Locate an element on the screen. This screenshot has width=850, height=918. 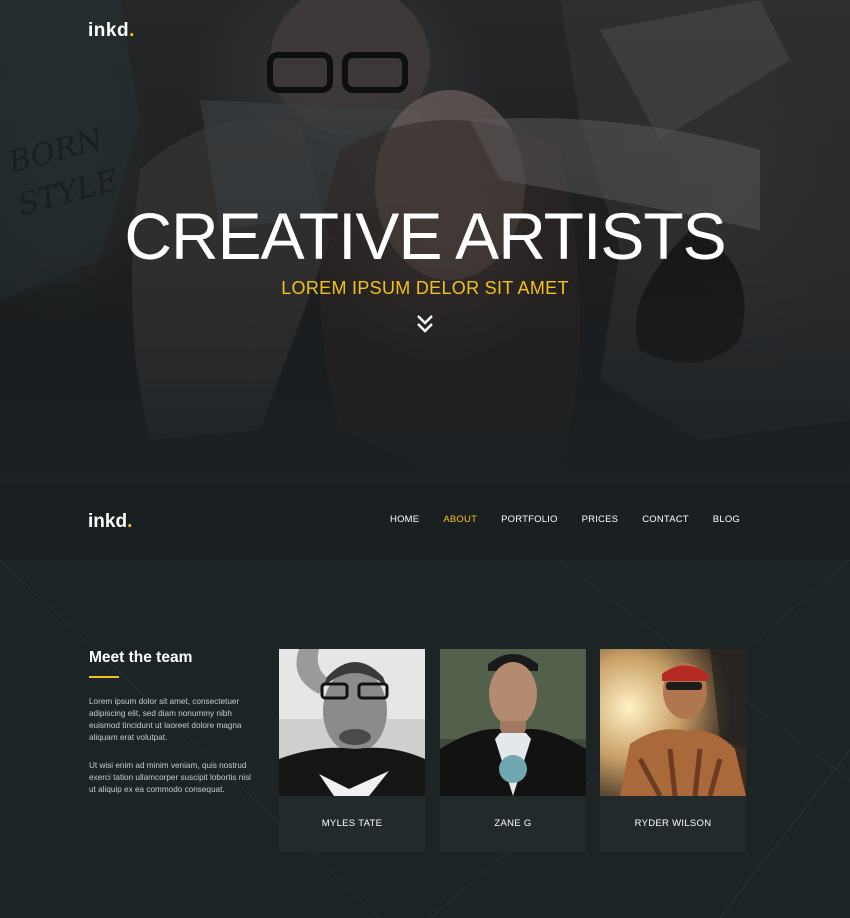
double-chevron-down-icon is located at coordinates (425, 324).